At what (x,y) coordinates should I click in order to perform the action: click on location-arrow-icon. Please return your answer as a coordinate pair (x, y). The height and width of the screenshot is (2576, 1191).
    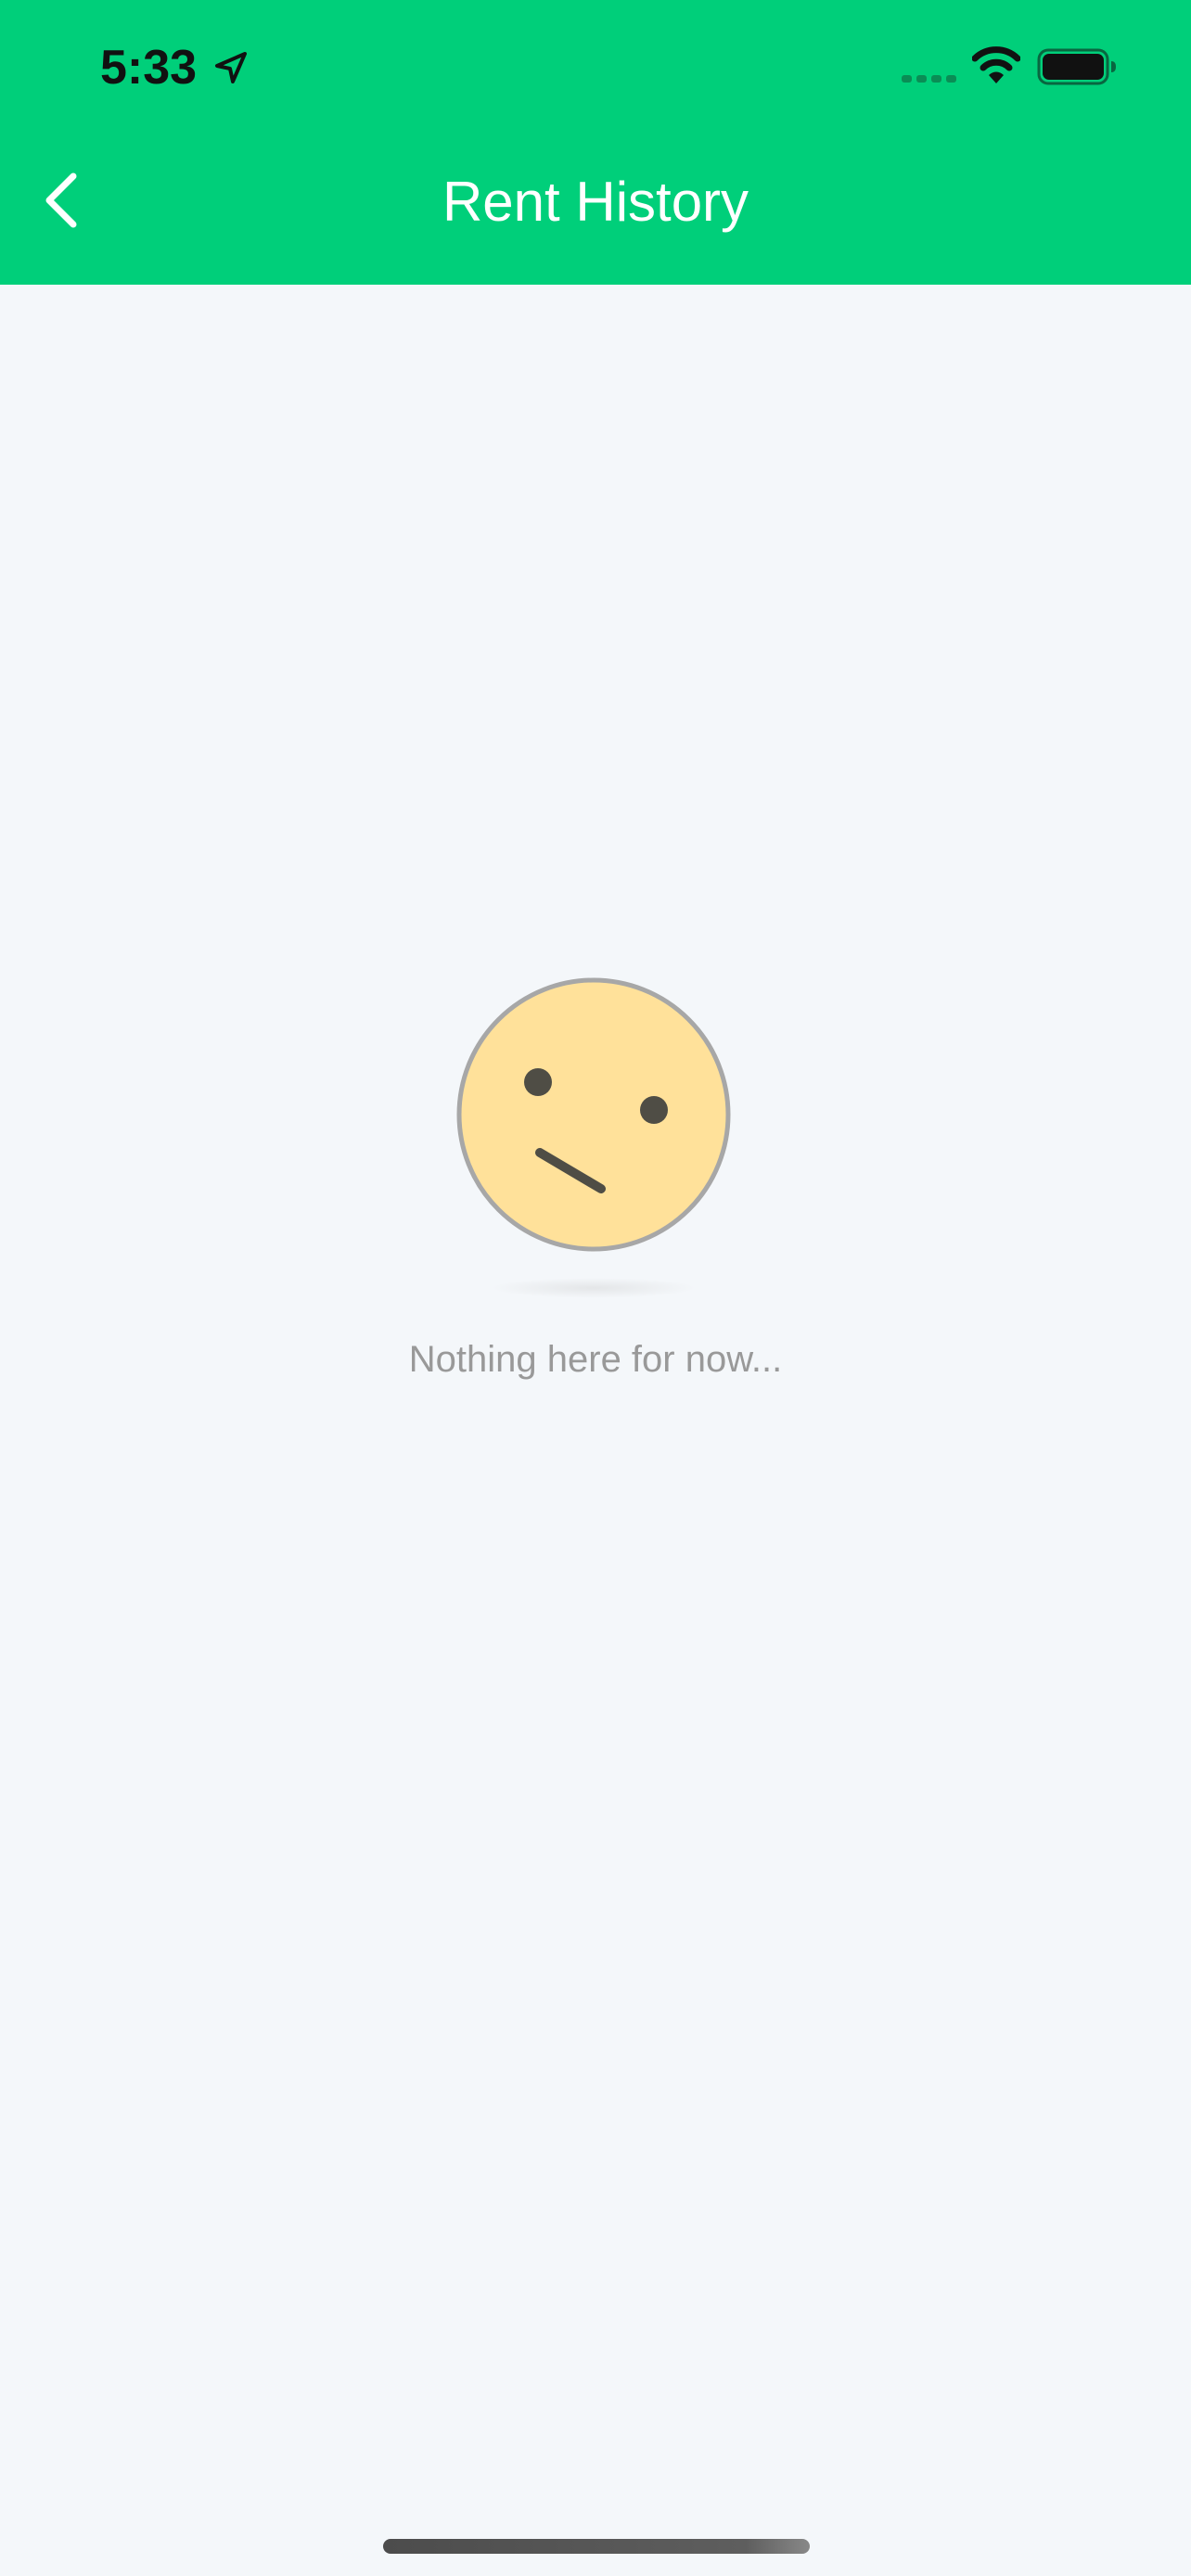
    Looking at the image, I should click on (231, 67).